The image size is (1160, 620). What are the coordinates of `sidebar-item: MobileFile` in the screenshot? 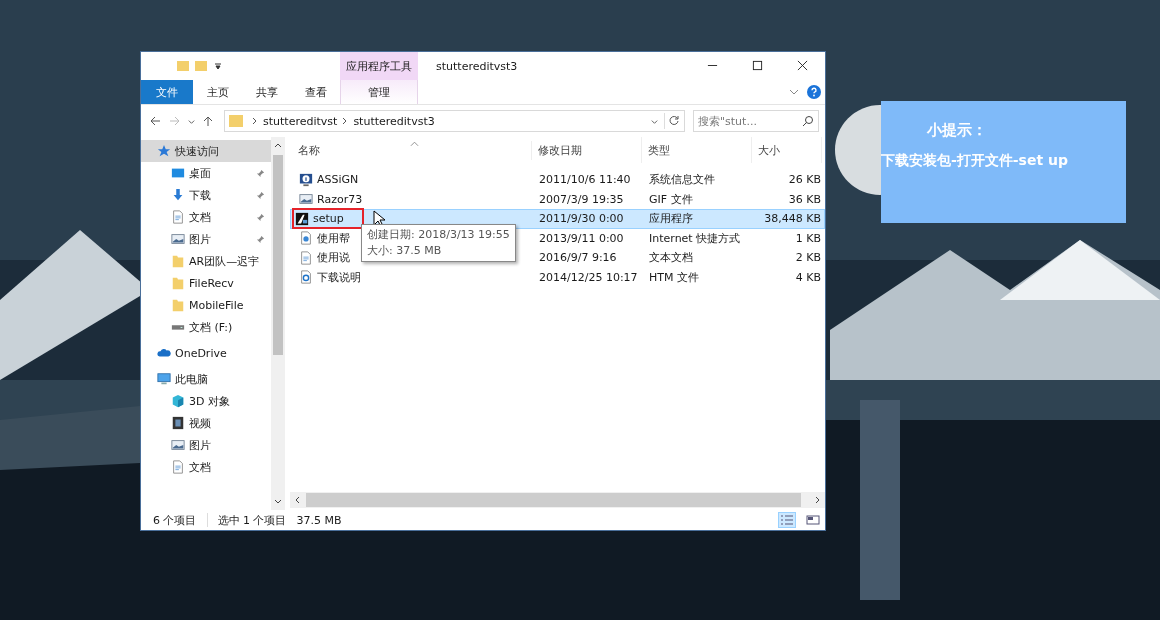 It's located at (206, 305).